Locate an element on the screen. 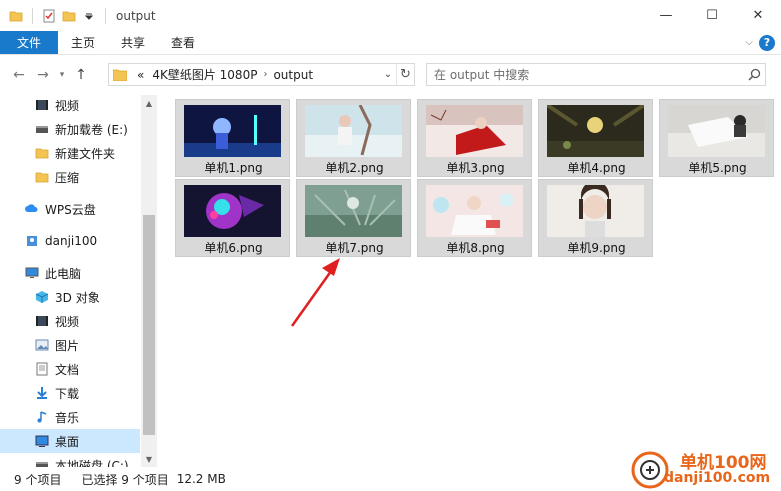  address-bar: « 4K壁纸图片 1080P › output ⌄ ↻ is located at coordinates (261, 74).